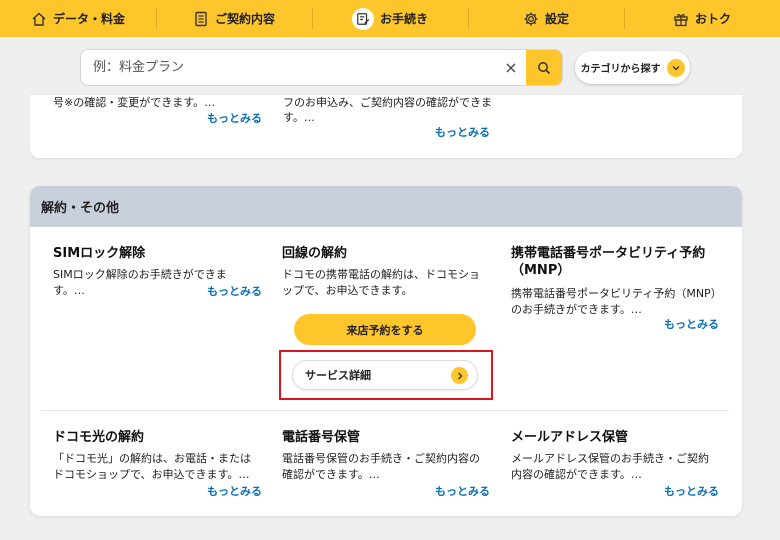 This screenshot has width=780, height=540. I want to click on edit-note-icon, so click(362, 18).